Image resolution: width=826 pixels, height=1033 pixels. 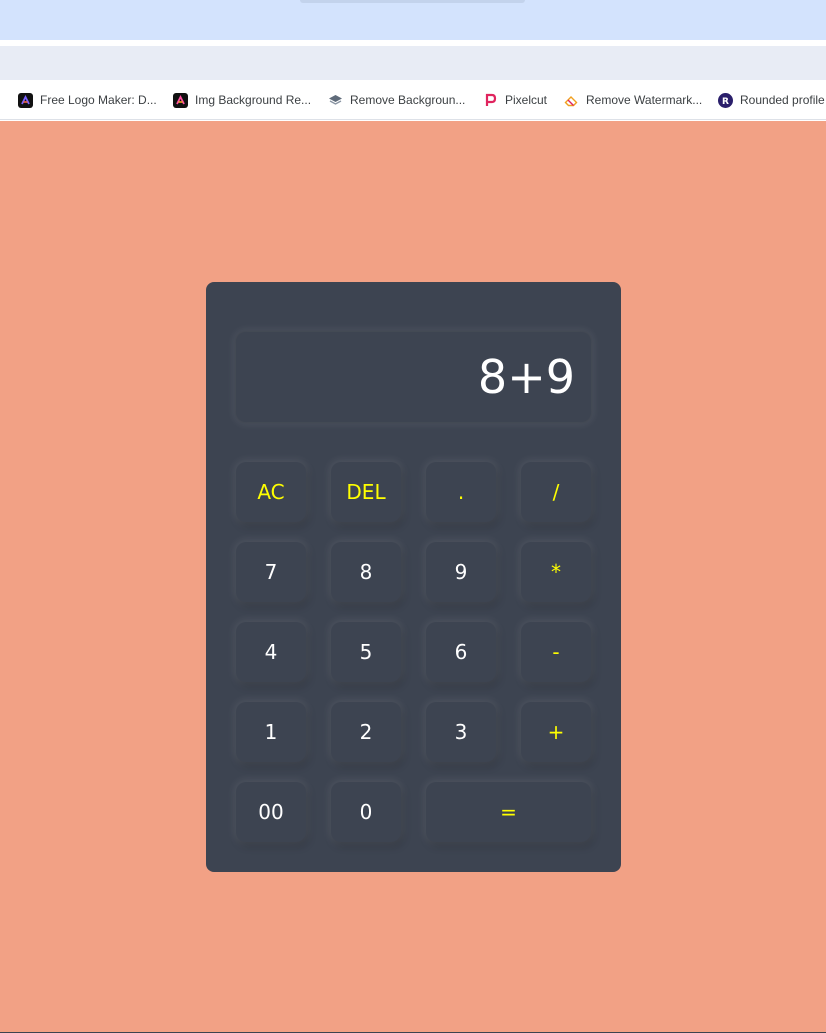 I want to click on eraser-icon, so click(x=571, y=100).